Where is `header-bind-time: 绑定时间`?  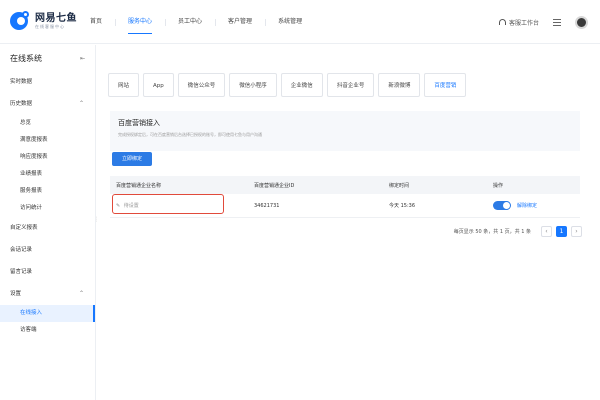 header-bind-time: 绑定时间 is located at coordinates (399, 185).